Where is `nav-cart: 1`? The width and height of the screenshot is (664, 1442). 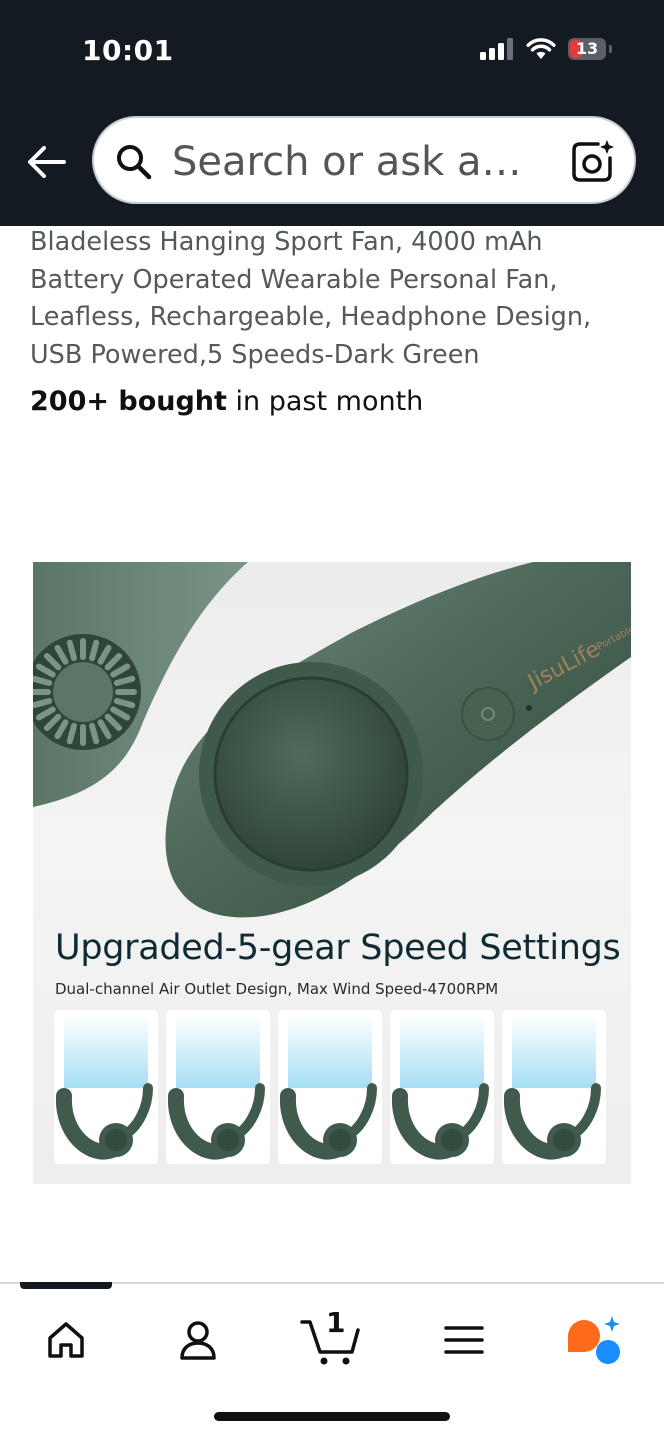 nav-cart: 1 is located at coordinates (330, 1338).